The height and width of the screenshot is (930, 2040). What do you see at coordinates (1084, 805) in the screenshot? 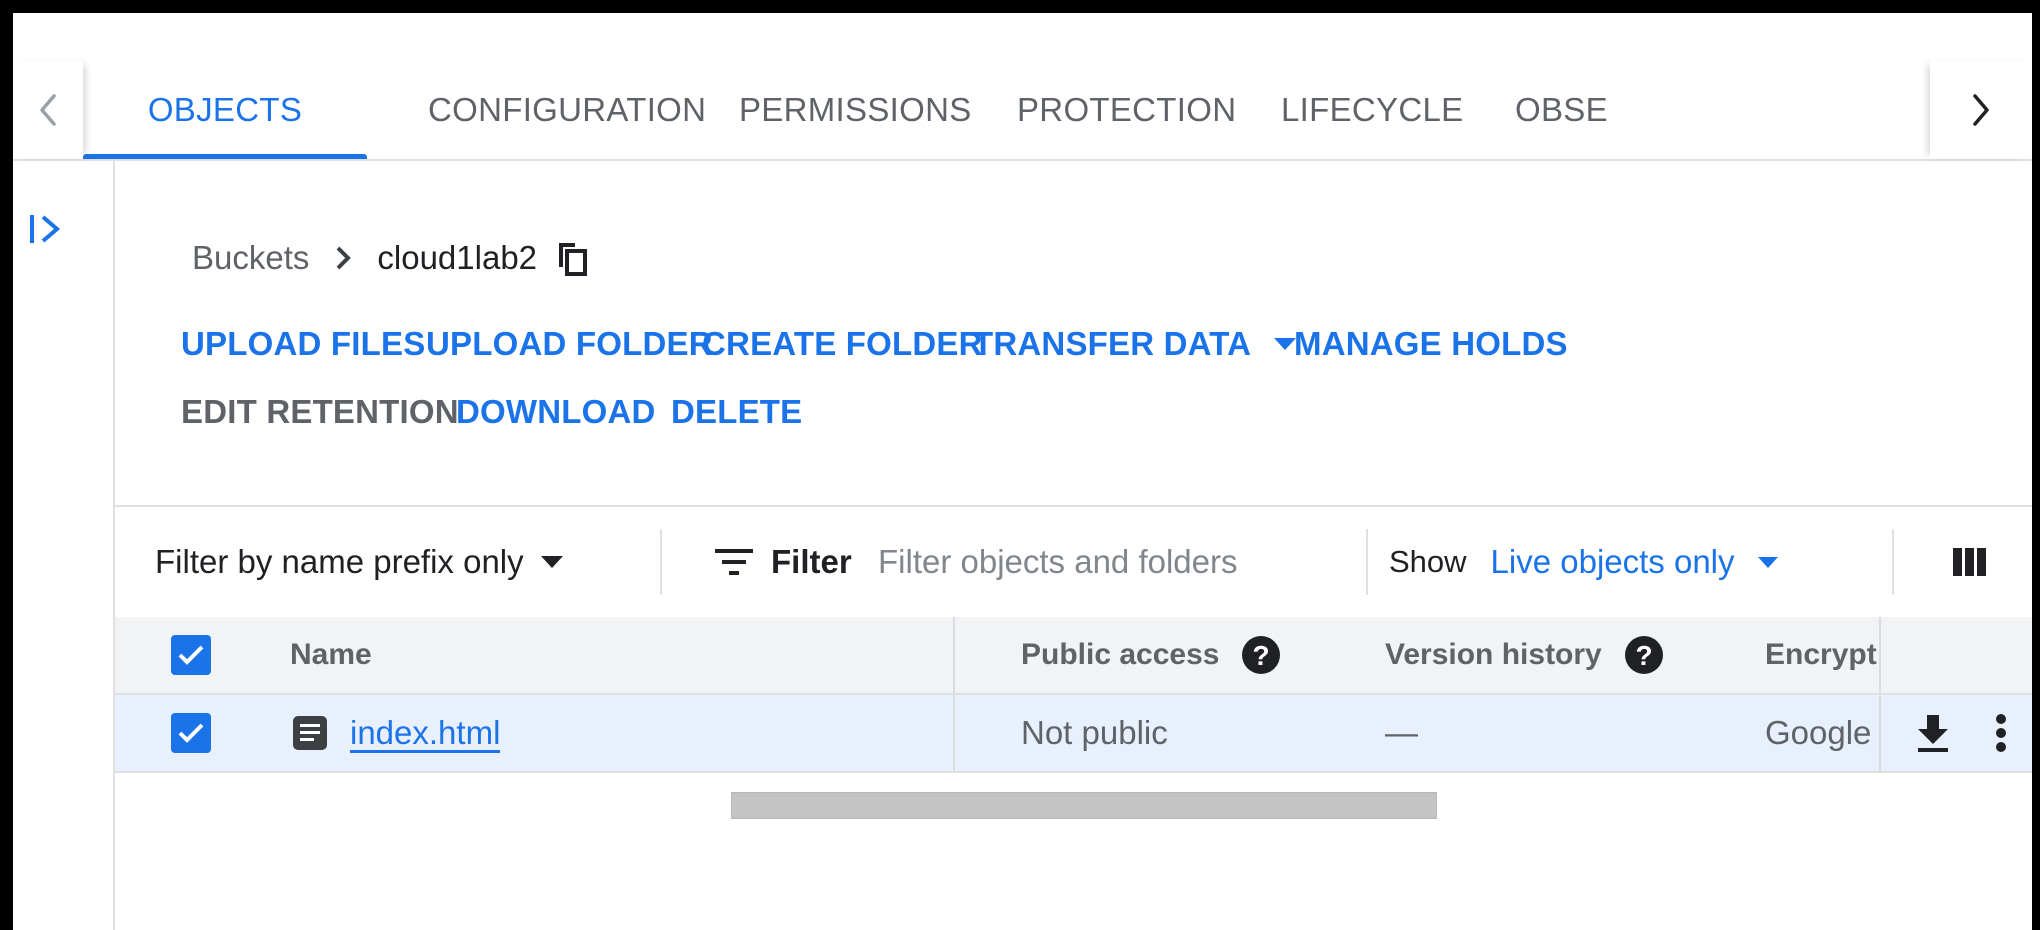
I see `horizontal-scrollbar` at bounding box center [1084, 805].